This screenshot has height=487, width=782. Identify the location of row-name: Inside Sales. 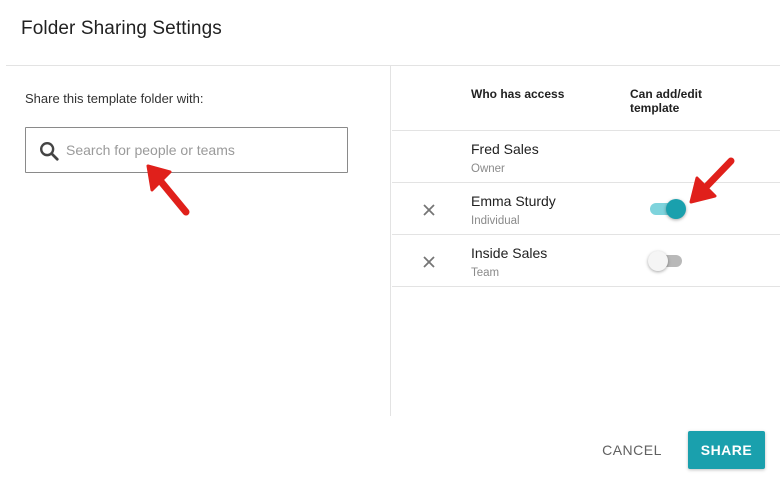
(509, 253).